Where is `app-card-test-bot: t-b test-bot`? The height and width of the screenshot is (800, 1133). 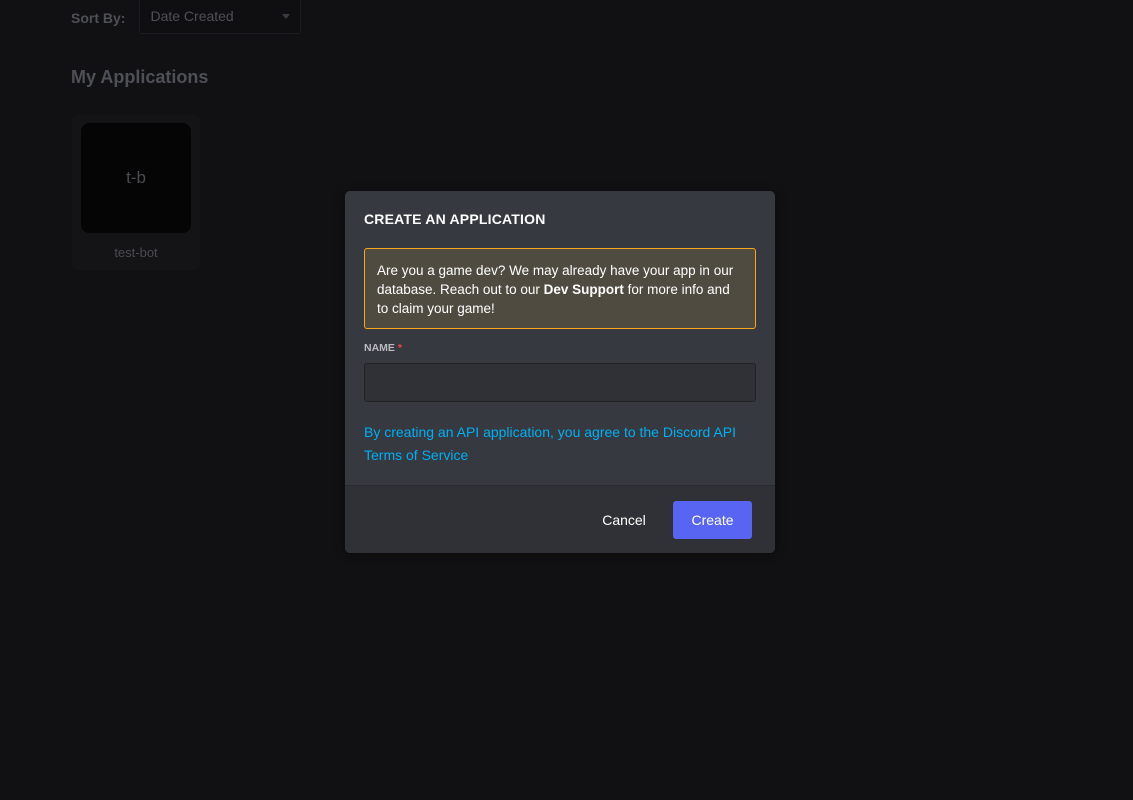
app-card-test-bot: t-b test-bot is located at coordinates (136, 192).